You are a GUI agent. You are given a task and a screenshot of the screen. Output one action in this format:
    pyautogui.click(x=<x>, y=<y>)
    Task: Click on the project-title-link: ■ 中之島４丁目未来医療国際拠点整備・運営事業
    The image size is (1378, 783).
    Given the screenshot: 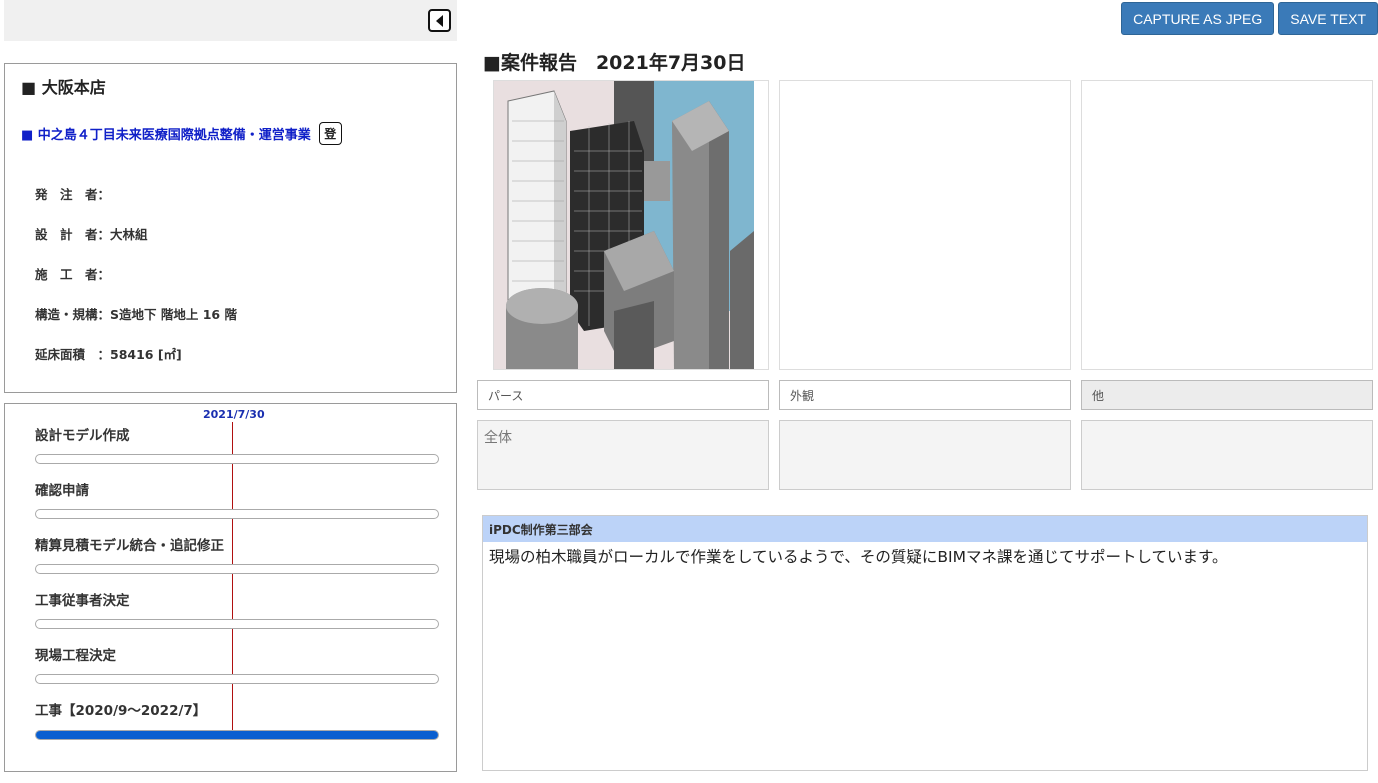 What is the action you would take?
    pyautogui.click(x=166, y=133)
    